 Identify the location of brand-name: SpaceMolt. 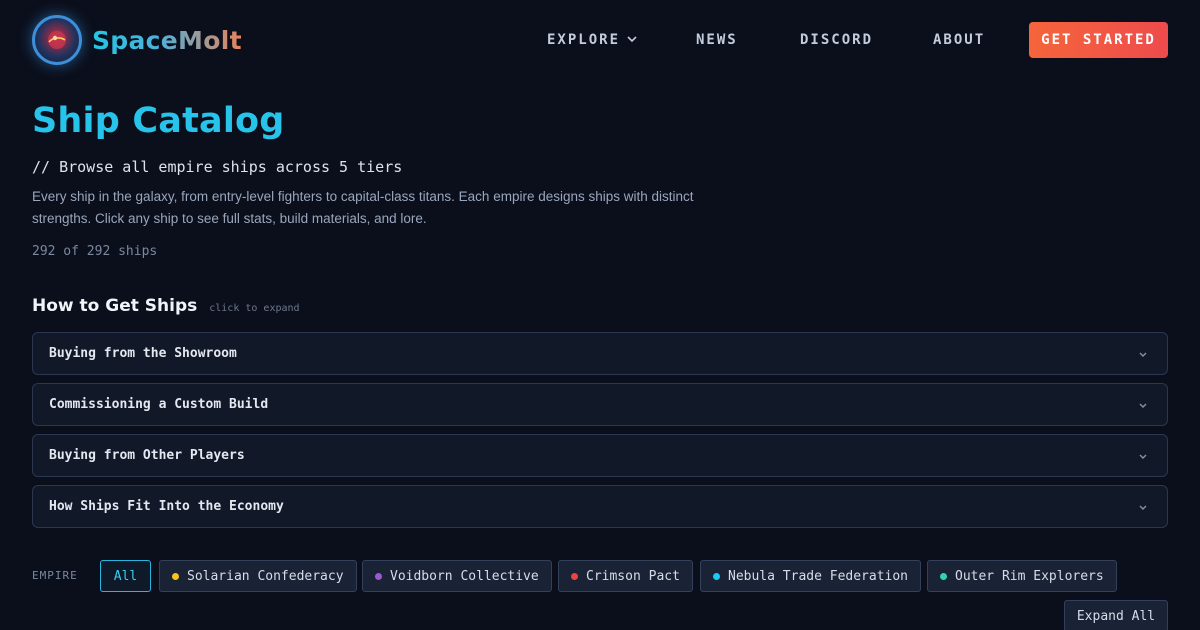
(167, 40).